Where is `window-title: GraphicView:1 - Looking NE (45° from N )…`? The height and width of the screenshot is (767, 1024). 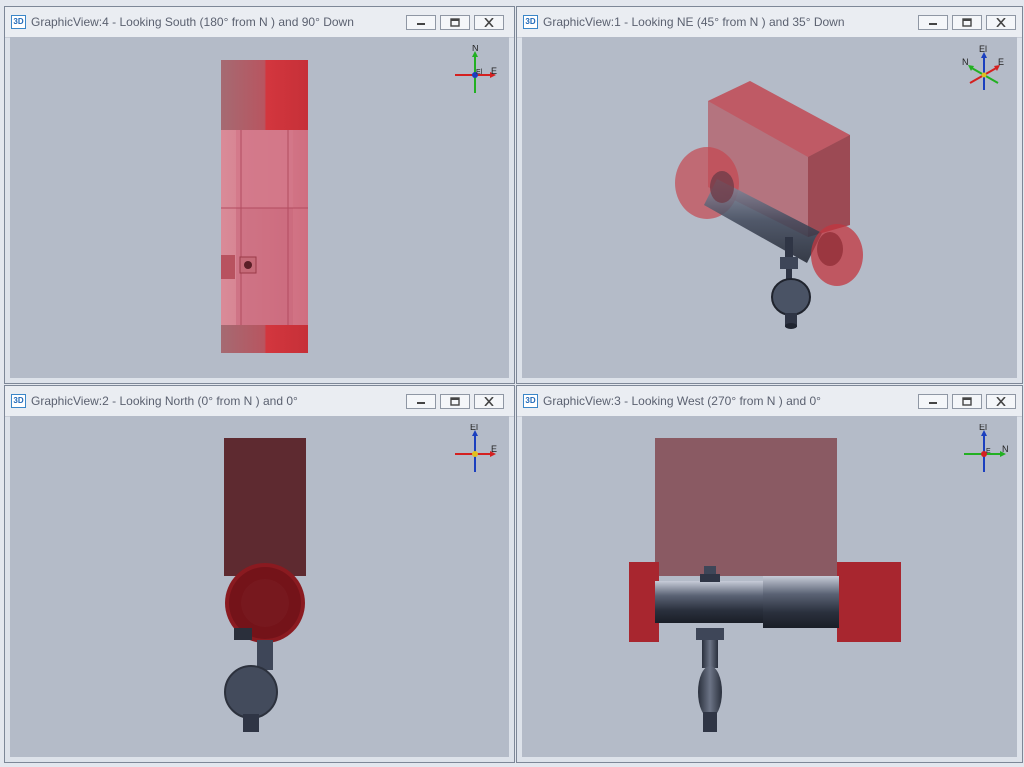
window-title: GraphicView:1 - Looking NE (45° from N )… is located at coordinates (694, 22).